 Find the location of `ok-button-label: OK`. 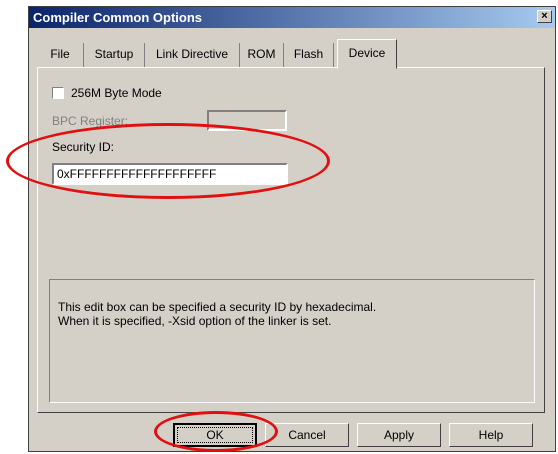

ok-button-label: OK is located at coordinates (215, 435).